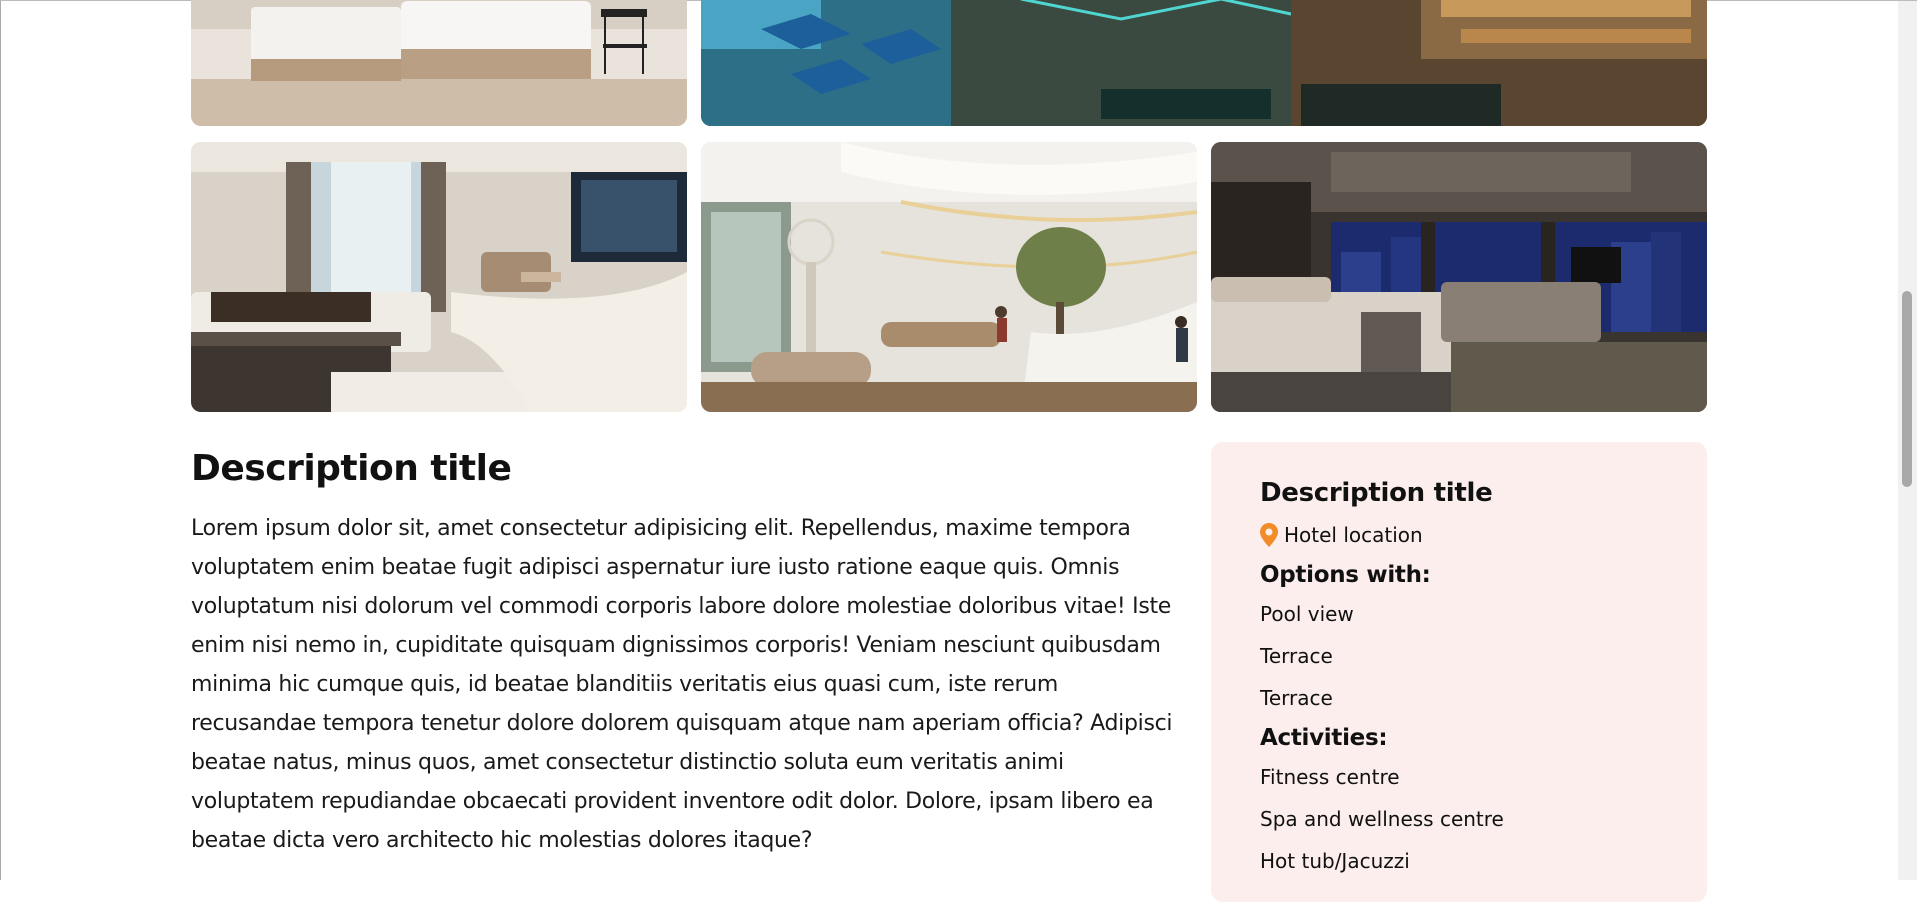 Image resolution: width=1917 pixels, height=902 pixels. Describe the element at coordinates (1204, 63) in the screenshot. I see `gallery-photo-pool-night` at that location.